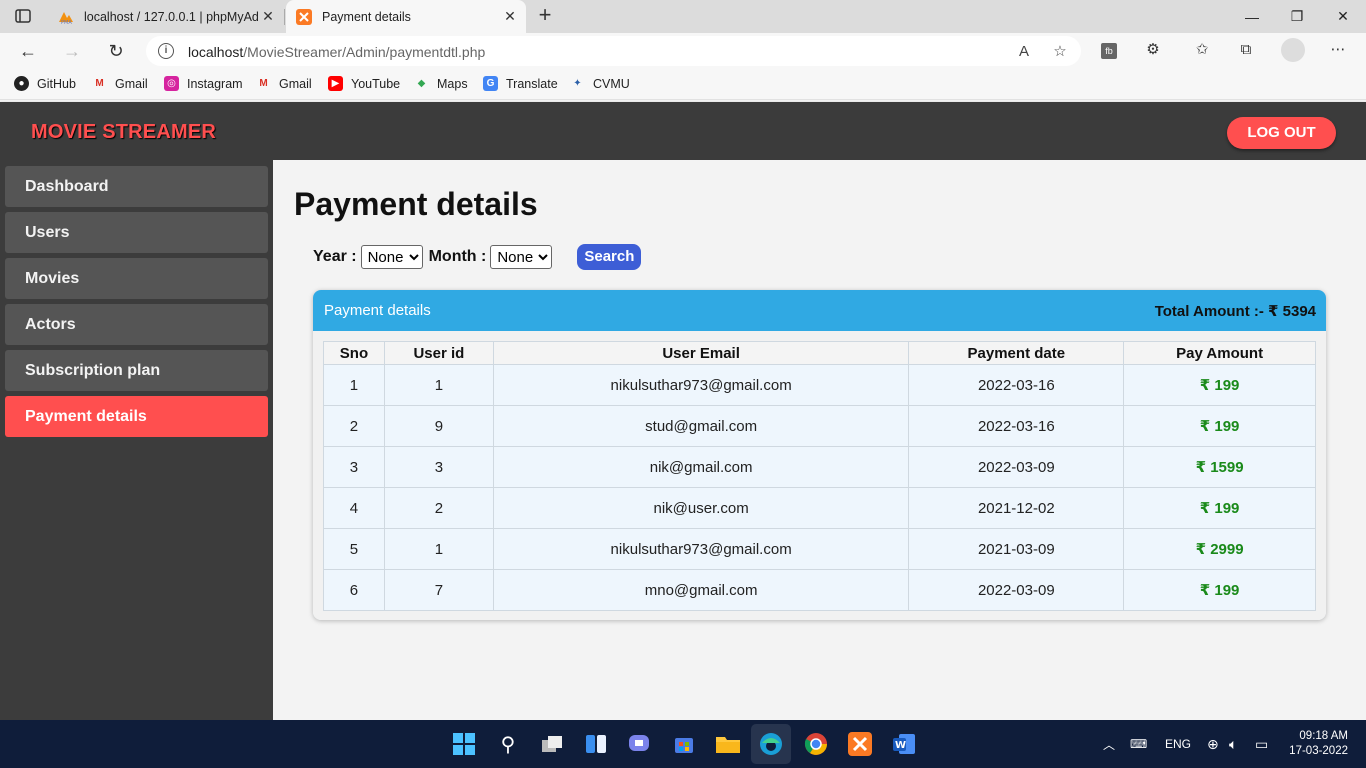 This screenshot has height=768, width=1366. I want to click on favorites-icon: ✩, so click(1202, 50).